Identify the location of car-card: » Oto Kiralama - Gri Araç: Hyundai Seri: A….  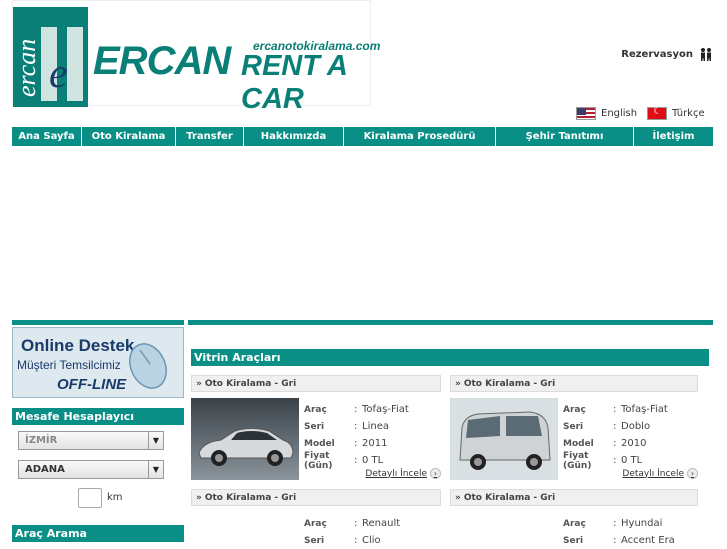
(574, 517).